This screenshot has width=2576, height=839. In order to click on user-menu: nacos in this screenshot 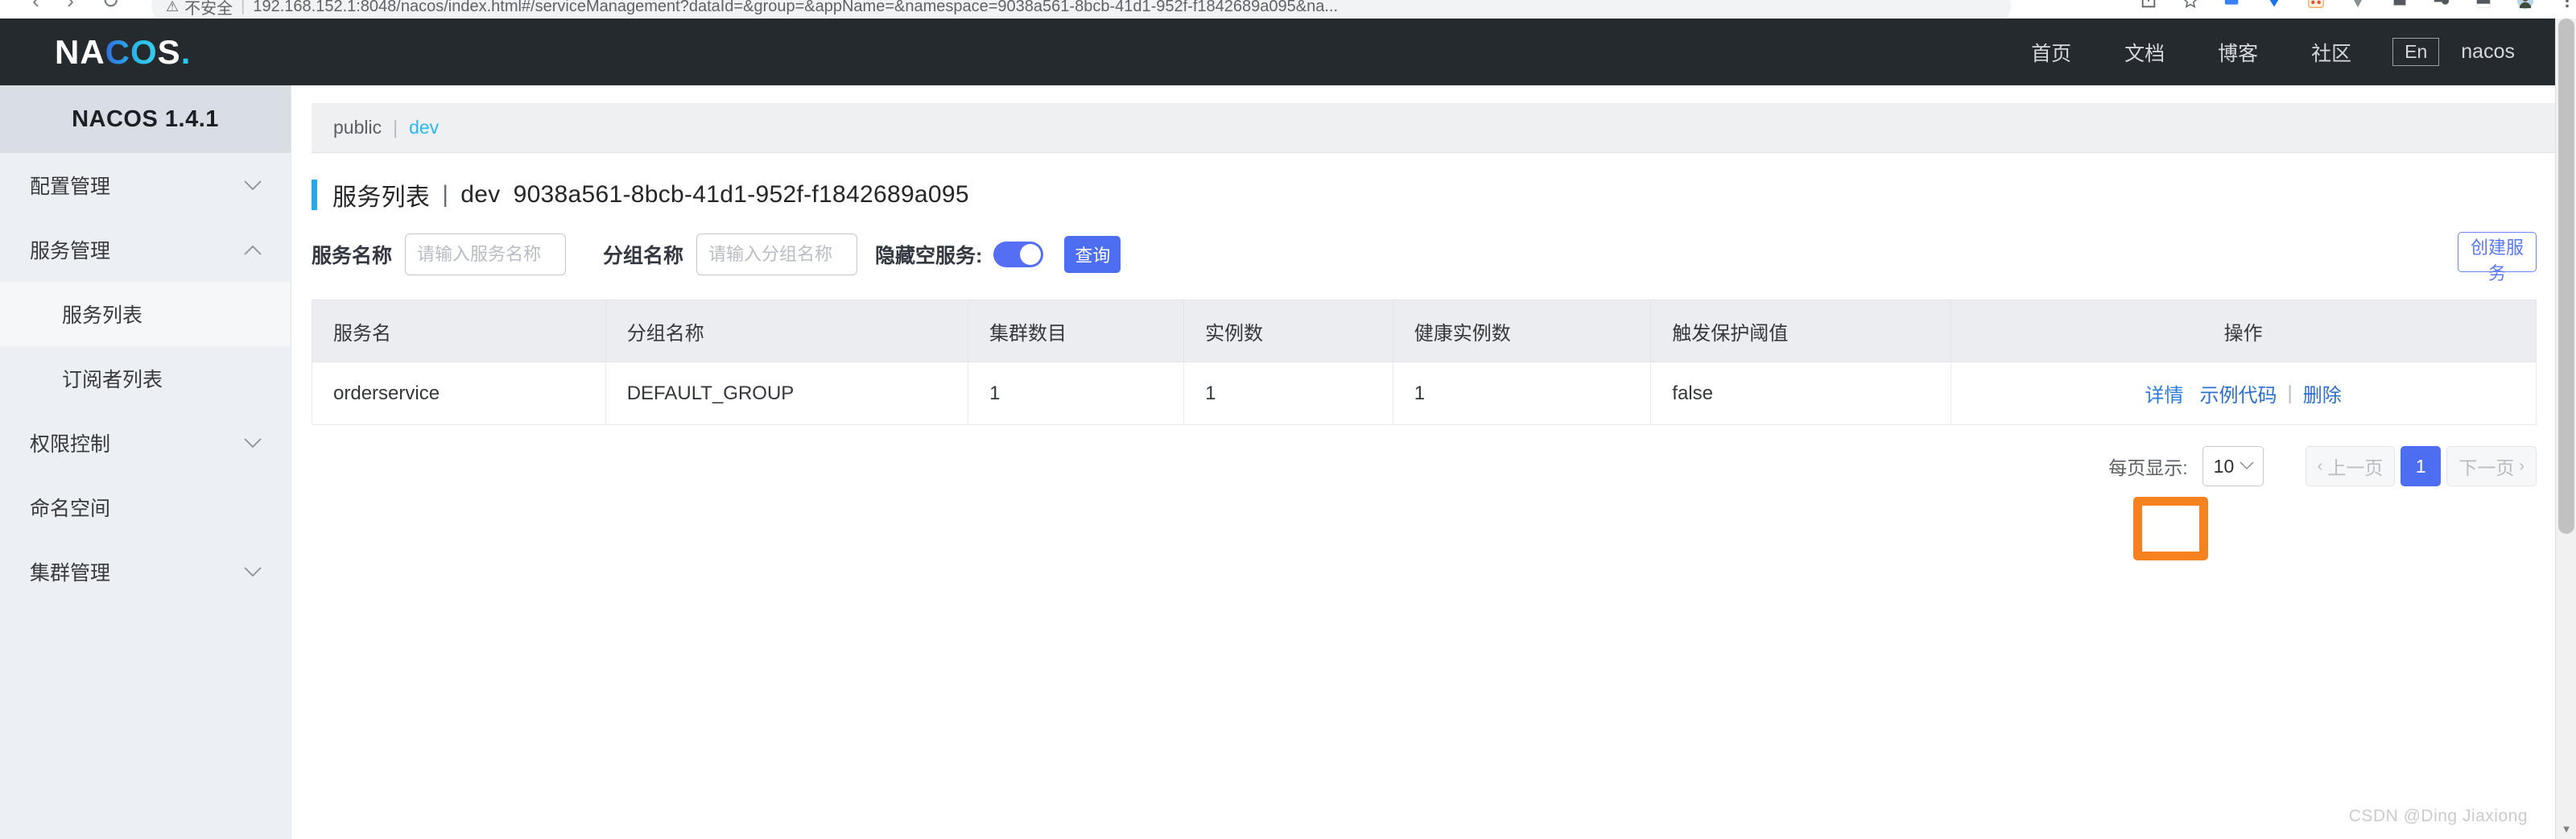, I will do `click(2489, 52)`.